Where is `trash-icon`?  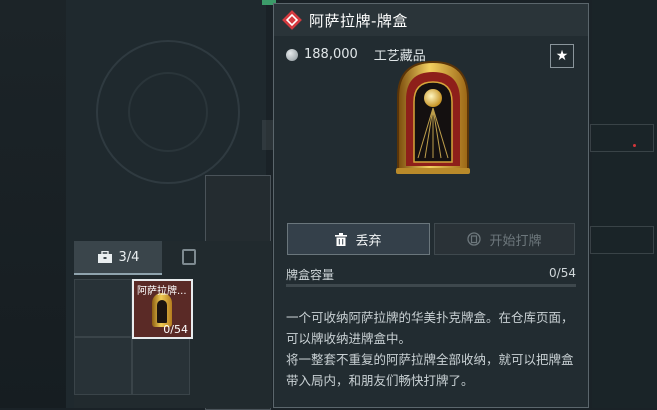
trash-icon is located at coordinates (341, 239).